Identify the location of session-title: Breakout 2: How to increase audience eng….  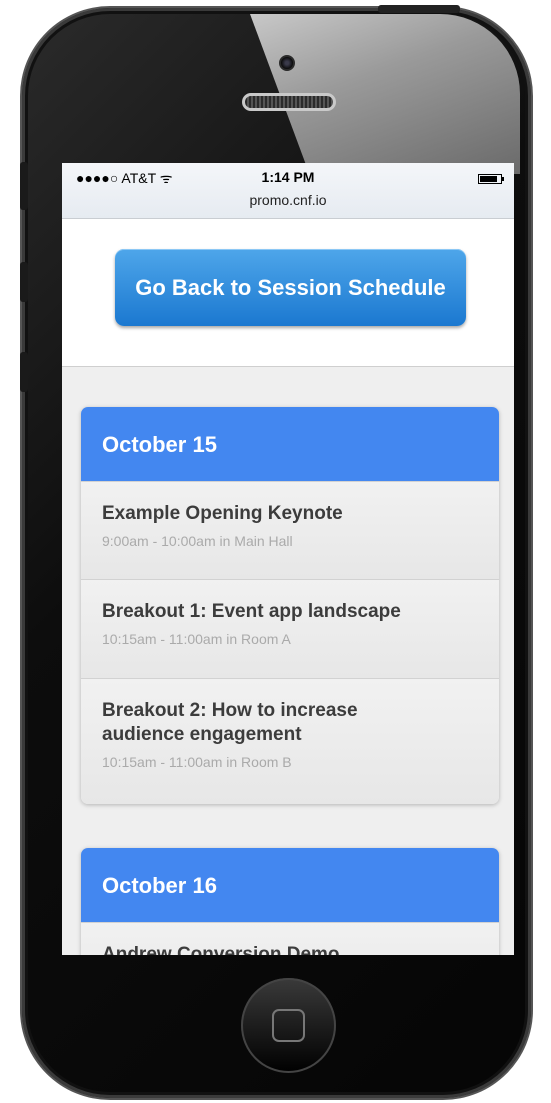
(230, 722).